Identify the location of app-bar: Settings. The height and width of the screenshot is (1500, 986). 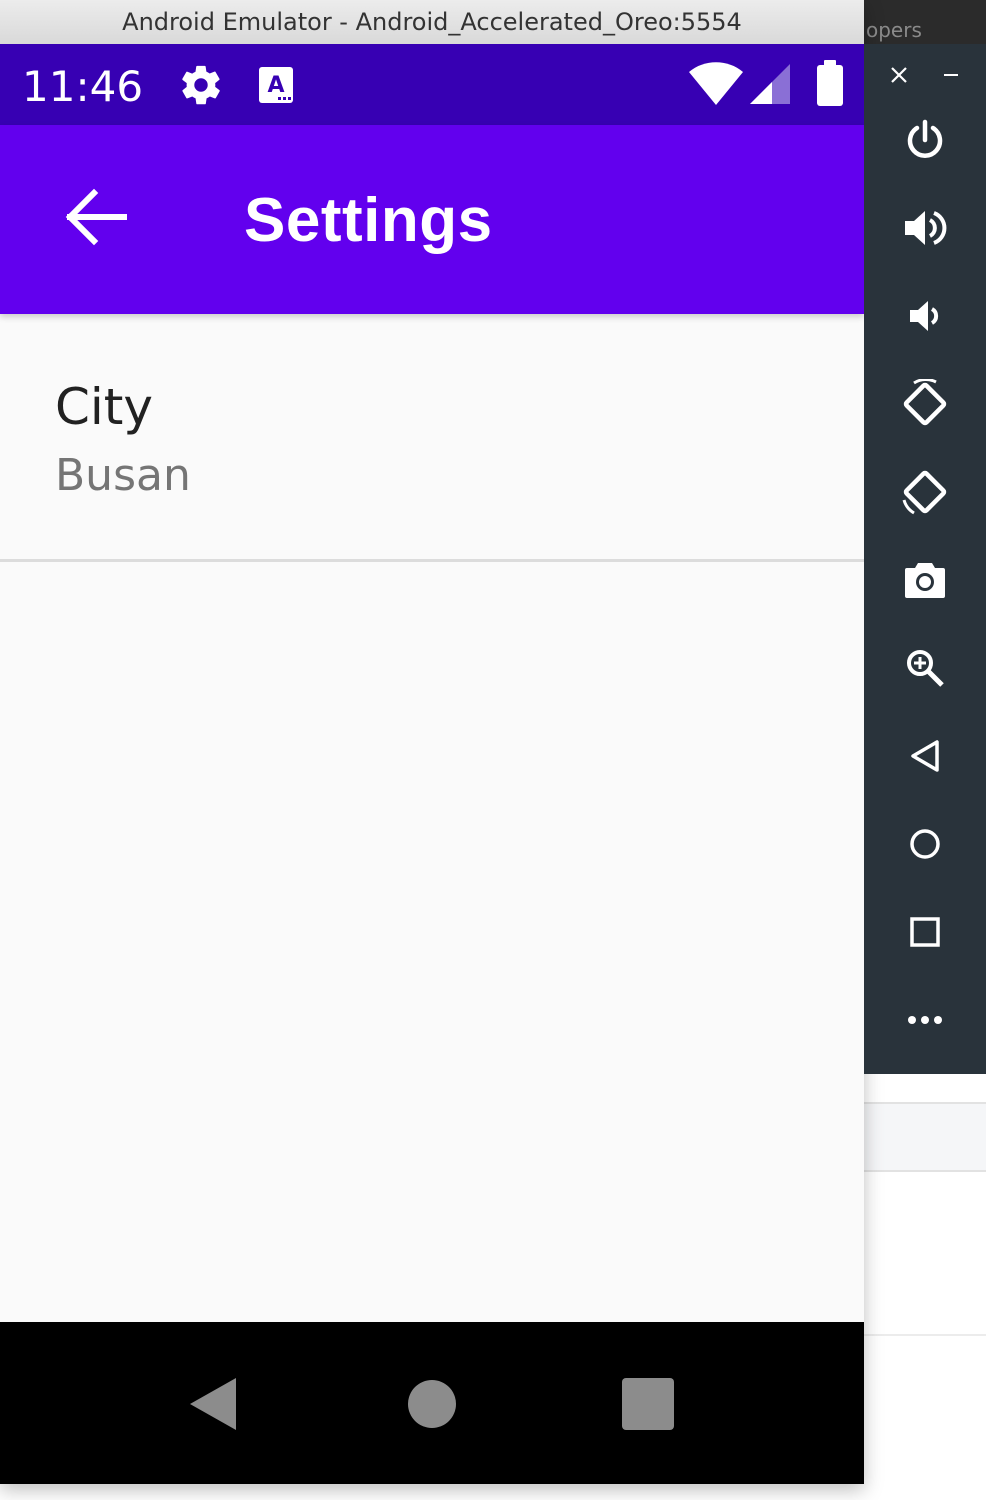
(432, 219).